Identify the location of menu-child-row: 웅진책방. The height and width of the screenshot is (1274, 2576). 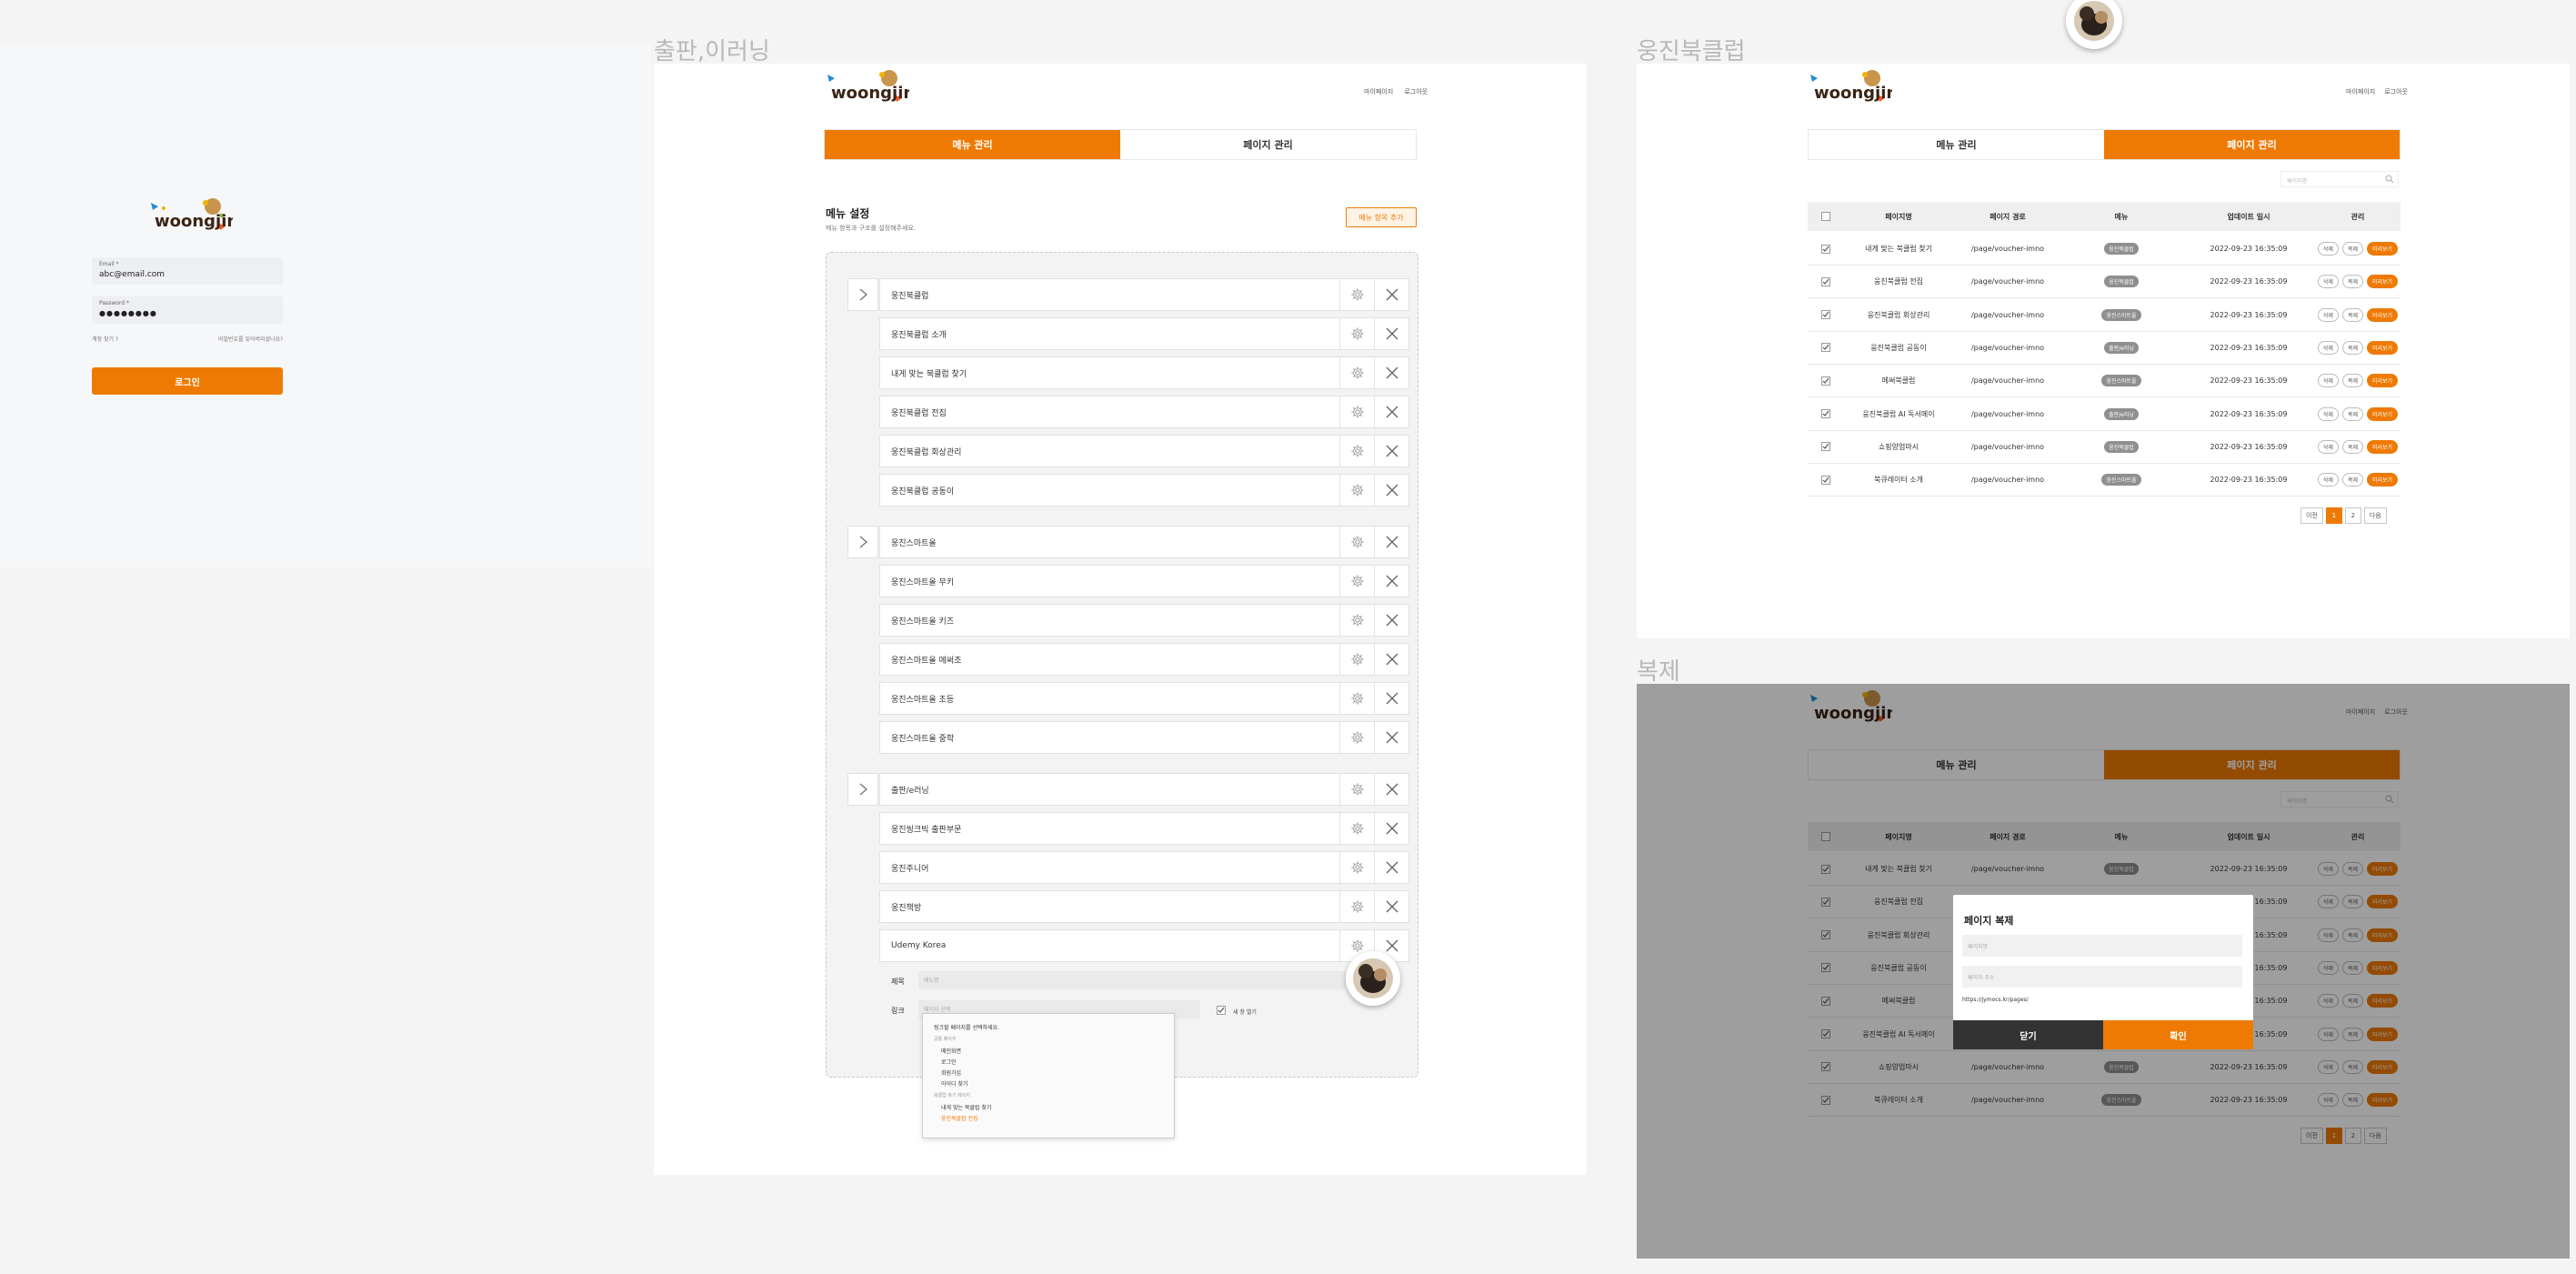
(1144, 906).